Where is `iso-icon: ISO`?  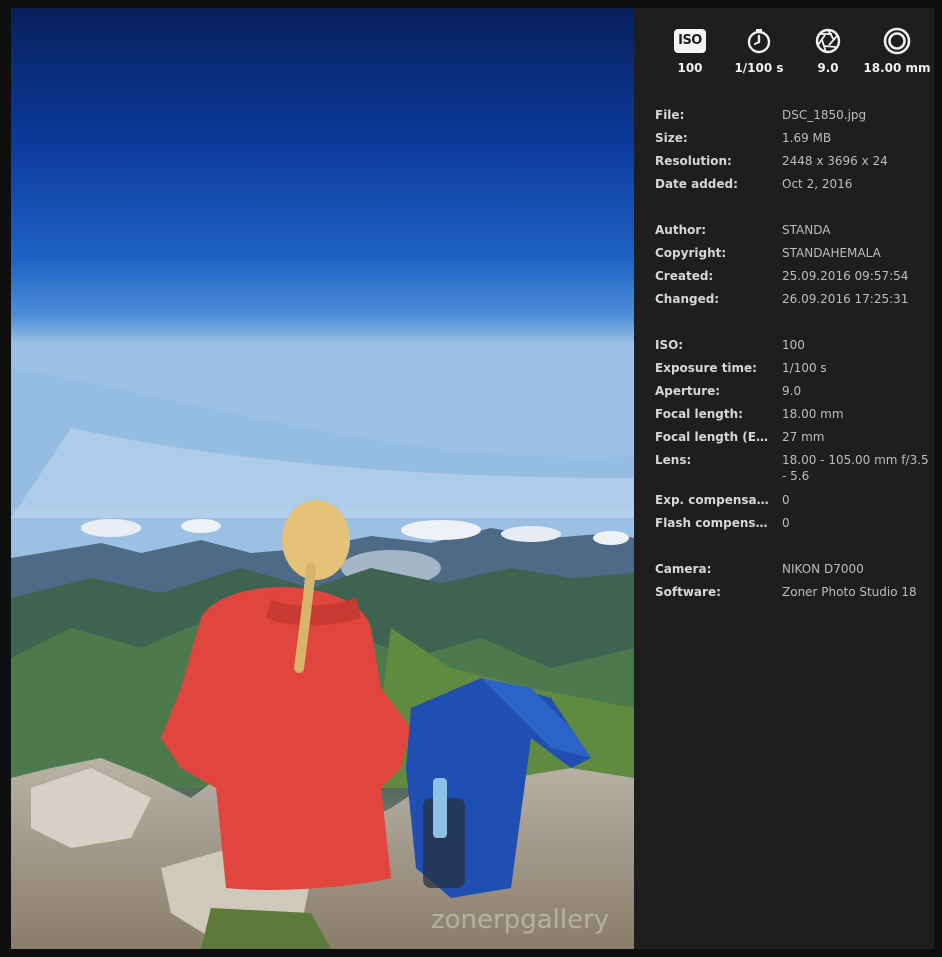
iso-icon: ISO is located at coordinates (690, 41).